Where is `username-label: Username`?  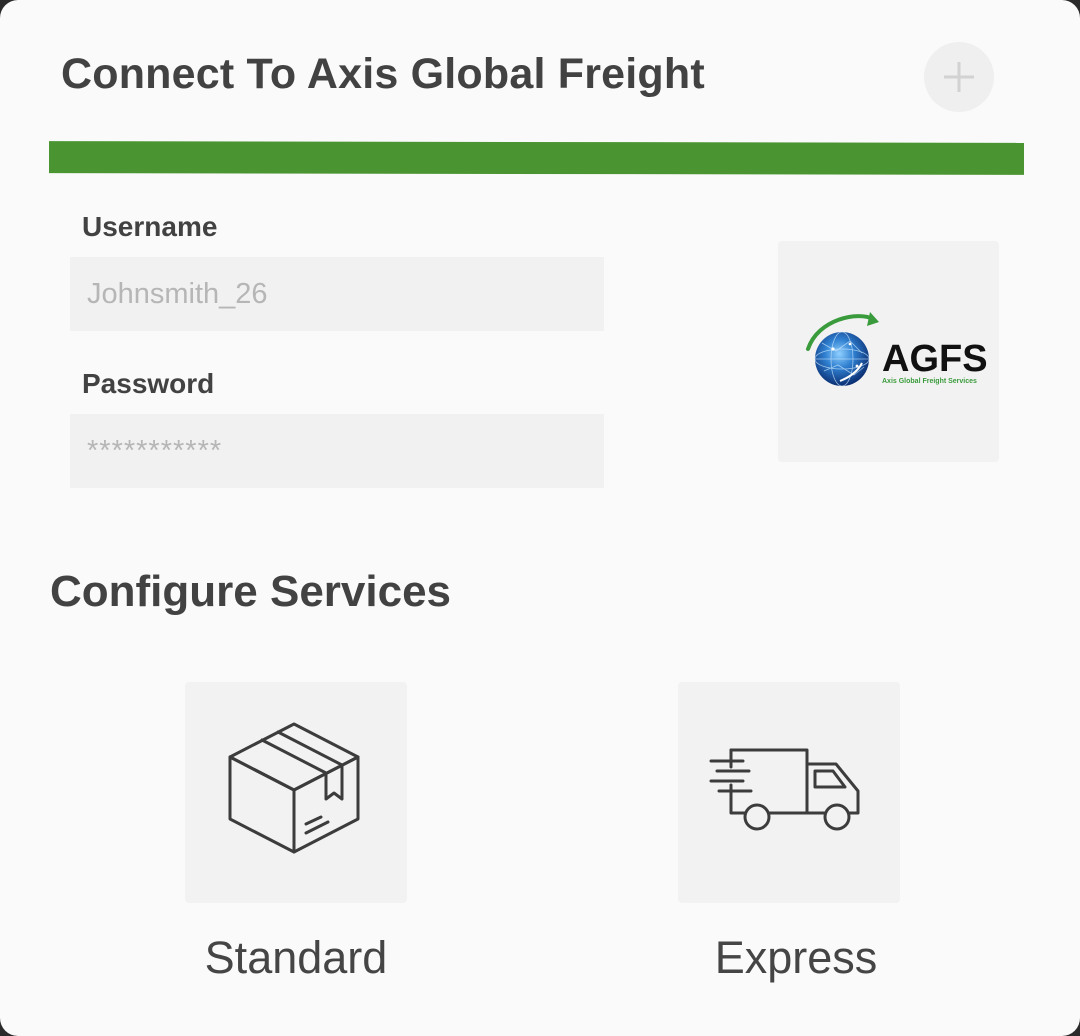 username-label: Username is located at coordinates (150, 226).